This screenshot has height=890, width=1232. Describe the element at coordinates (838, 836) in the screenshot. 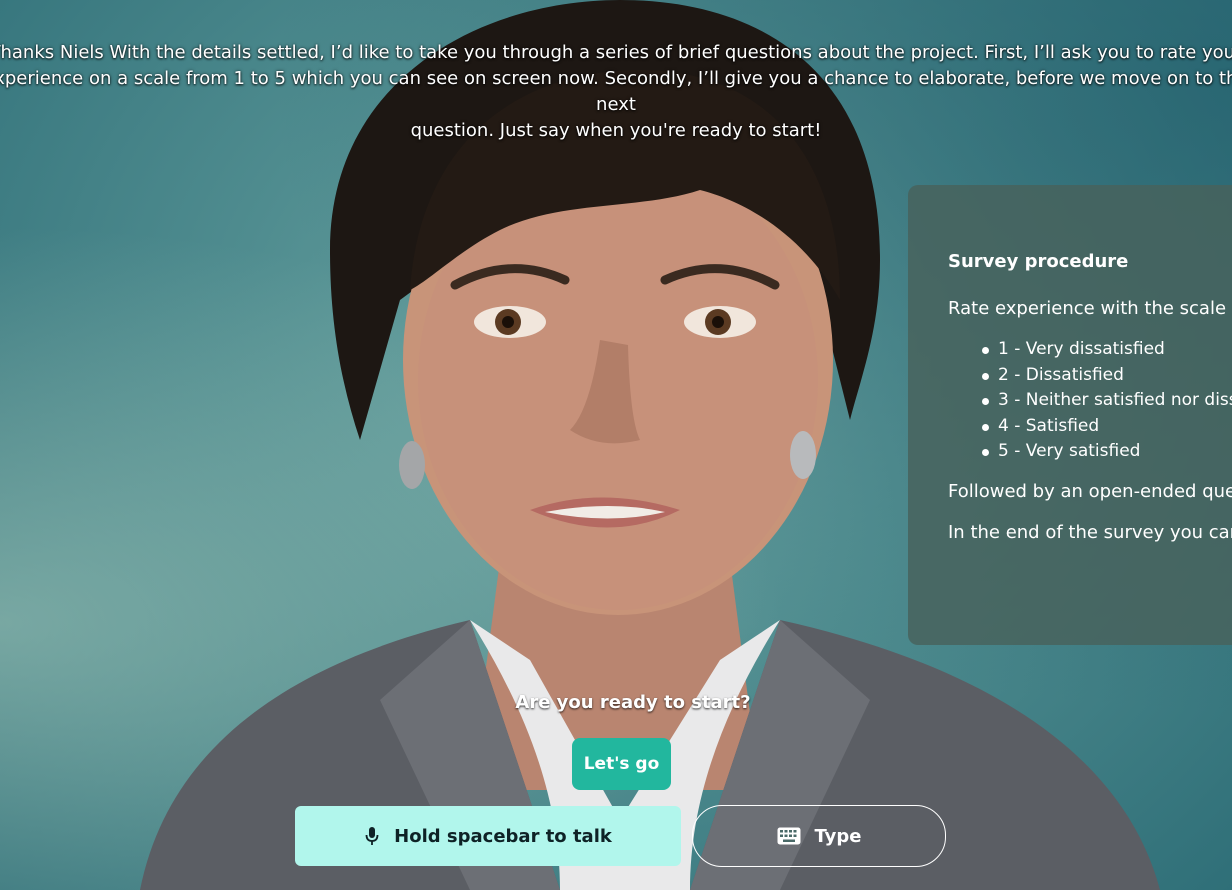

I see `type-label: Type` at that location.